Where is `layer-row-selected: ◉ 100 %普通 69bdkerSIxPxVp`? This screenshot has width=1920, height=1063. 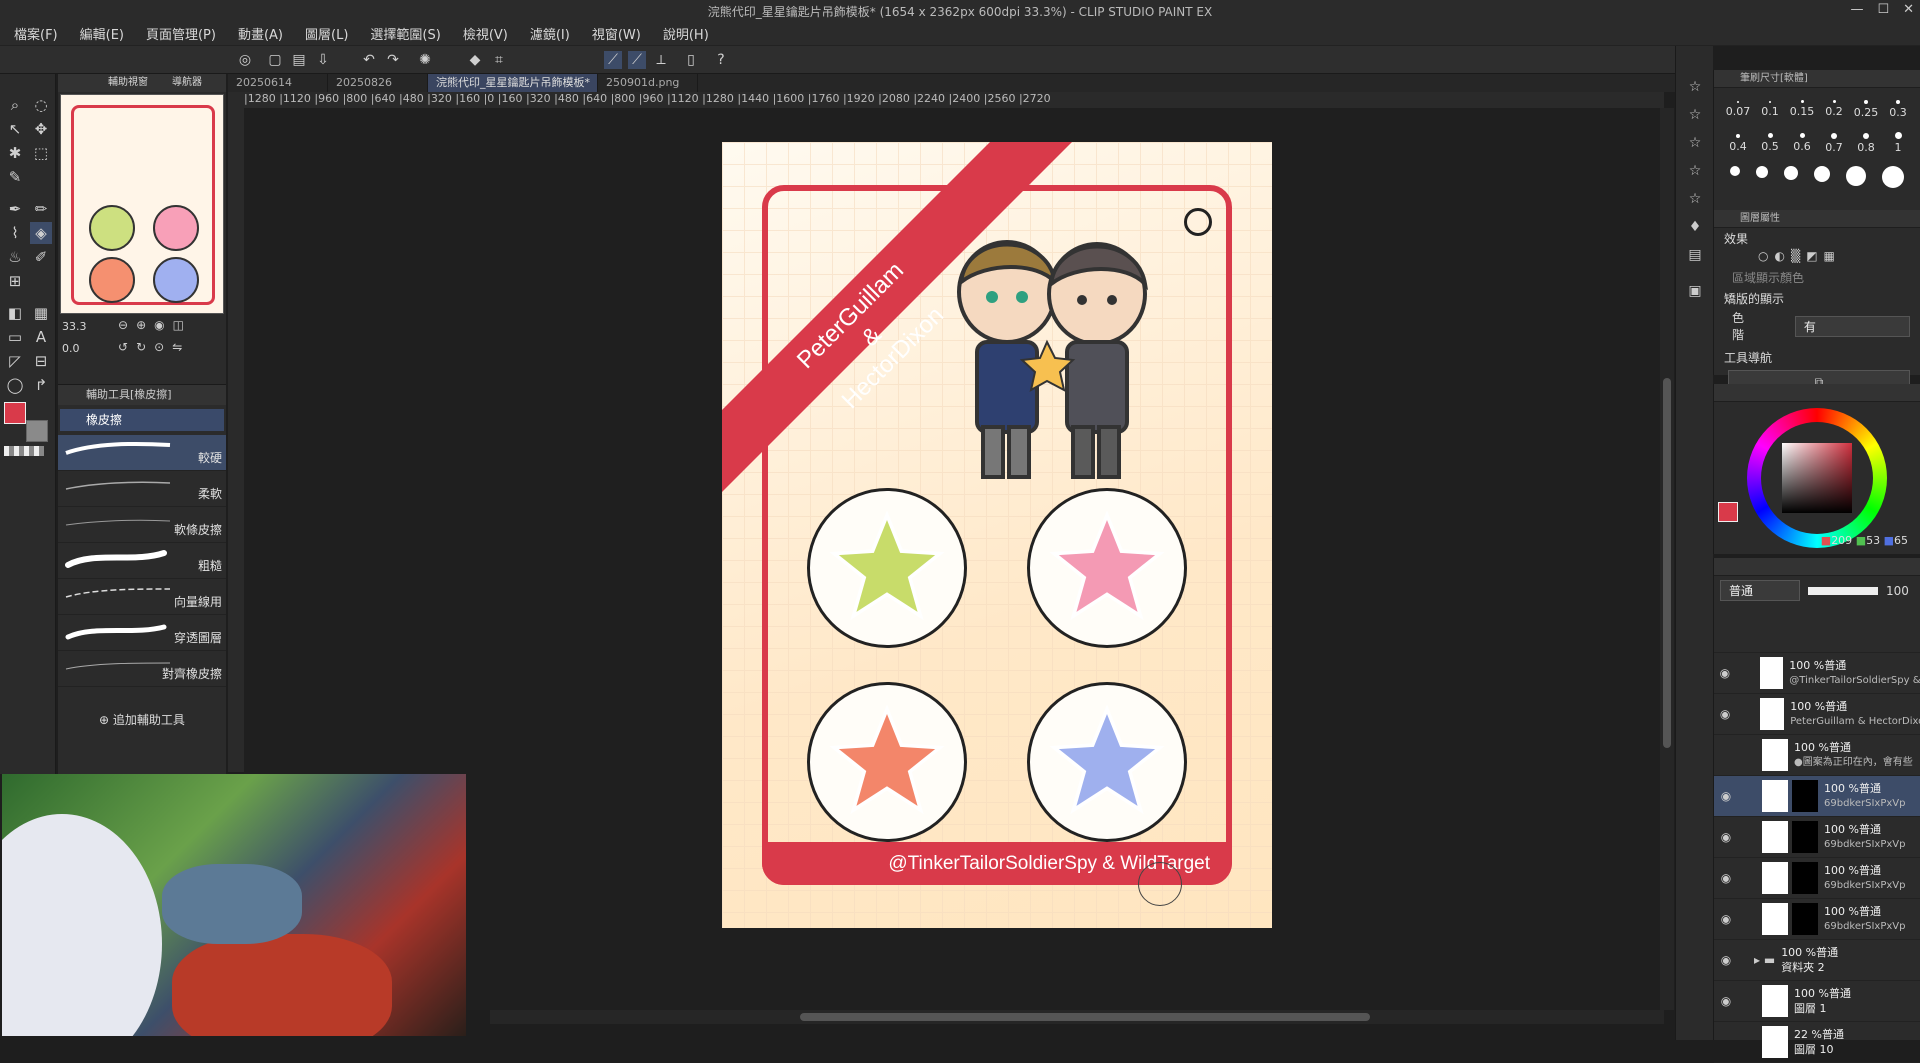 layer-row-selected: ◉ 100 %普通 69bdkerSIxPxVp is located at coordinates (1817, 796).